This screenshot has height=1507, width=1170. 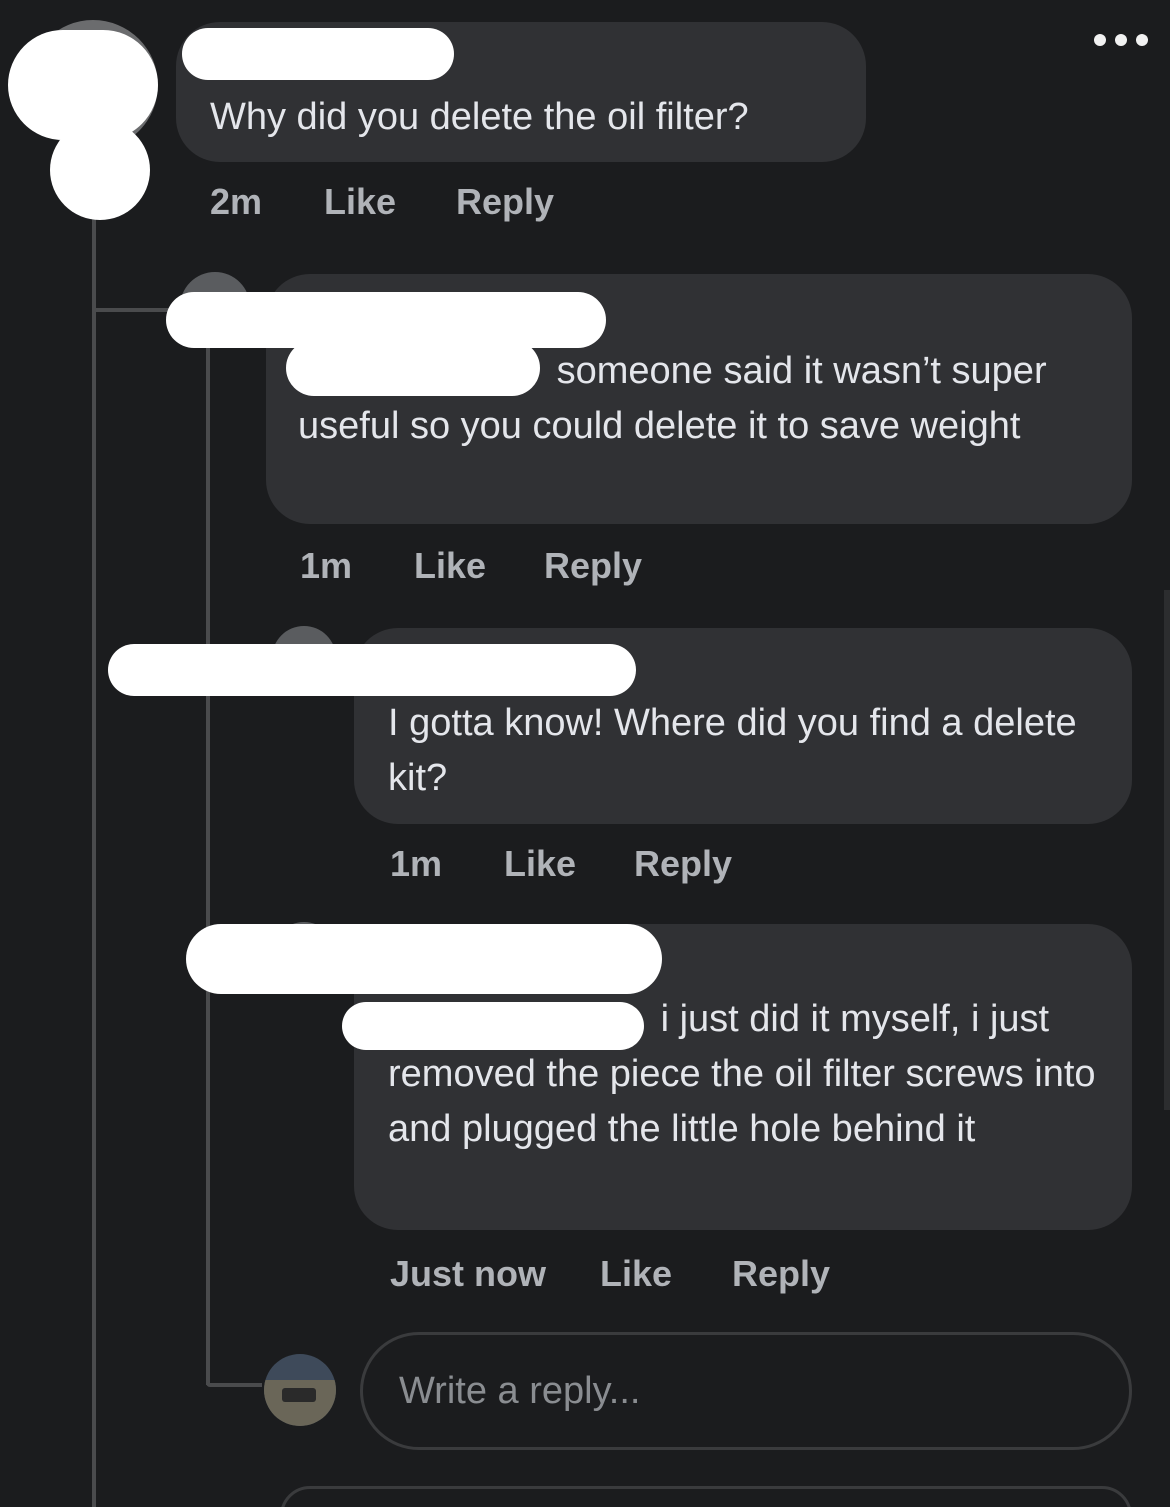 What do you see at coordinates (706, 1496) in the screenshot?
I see `next-comment-edge` at bounding box center [706, 1496].